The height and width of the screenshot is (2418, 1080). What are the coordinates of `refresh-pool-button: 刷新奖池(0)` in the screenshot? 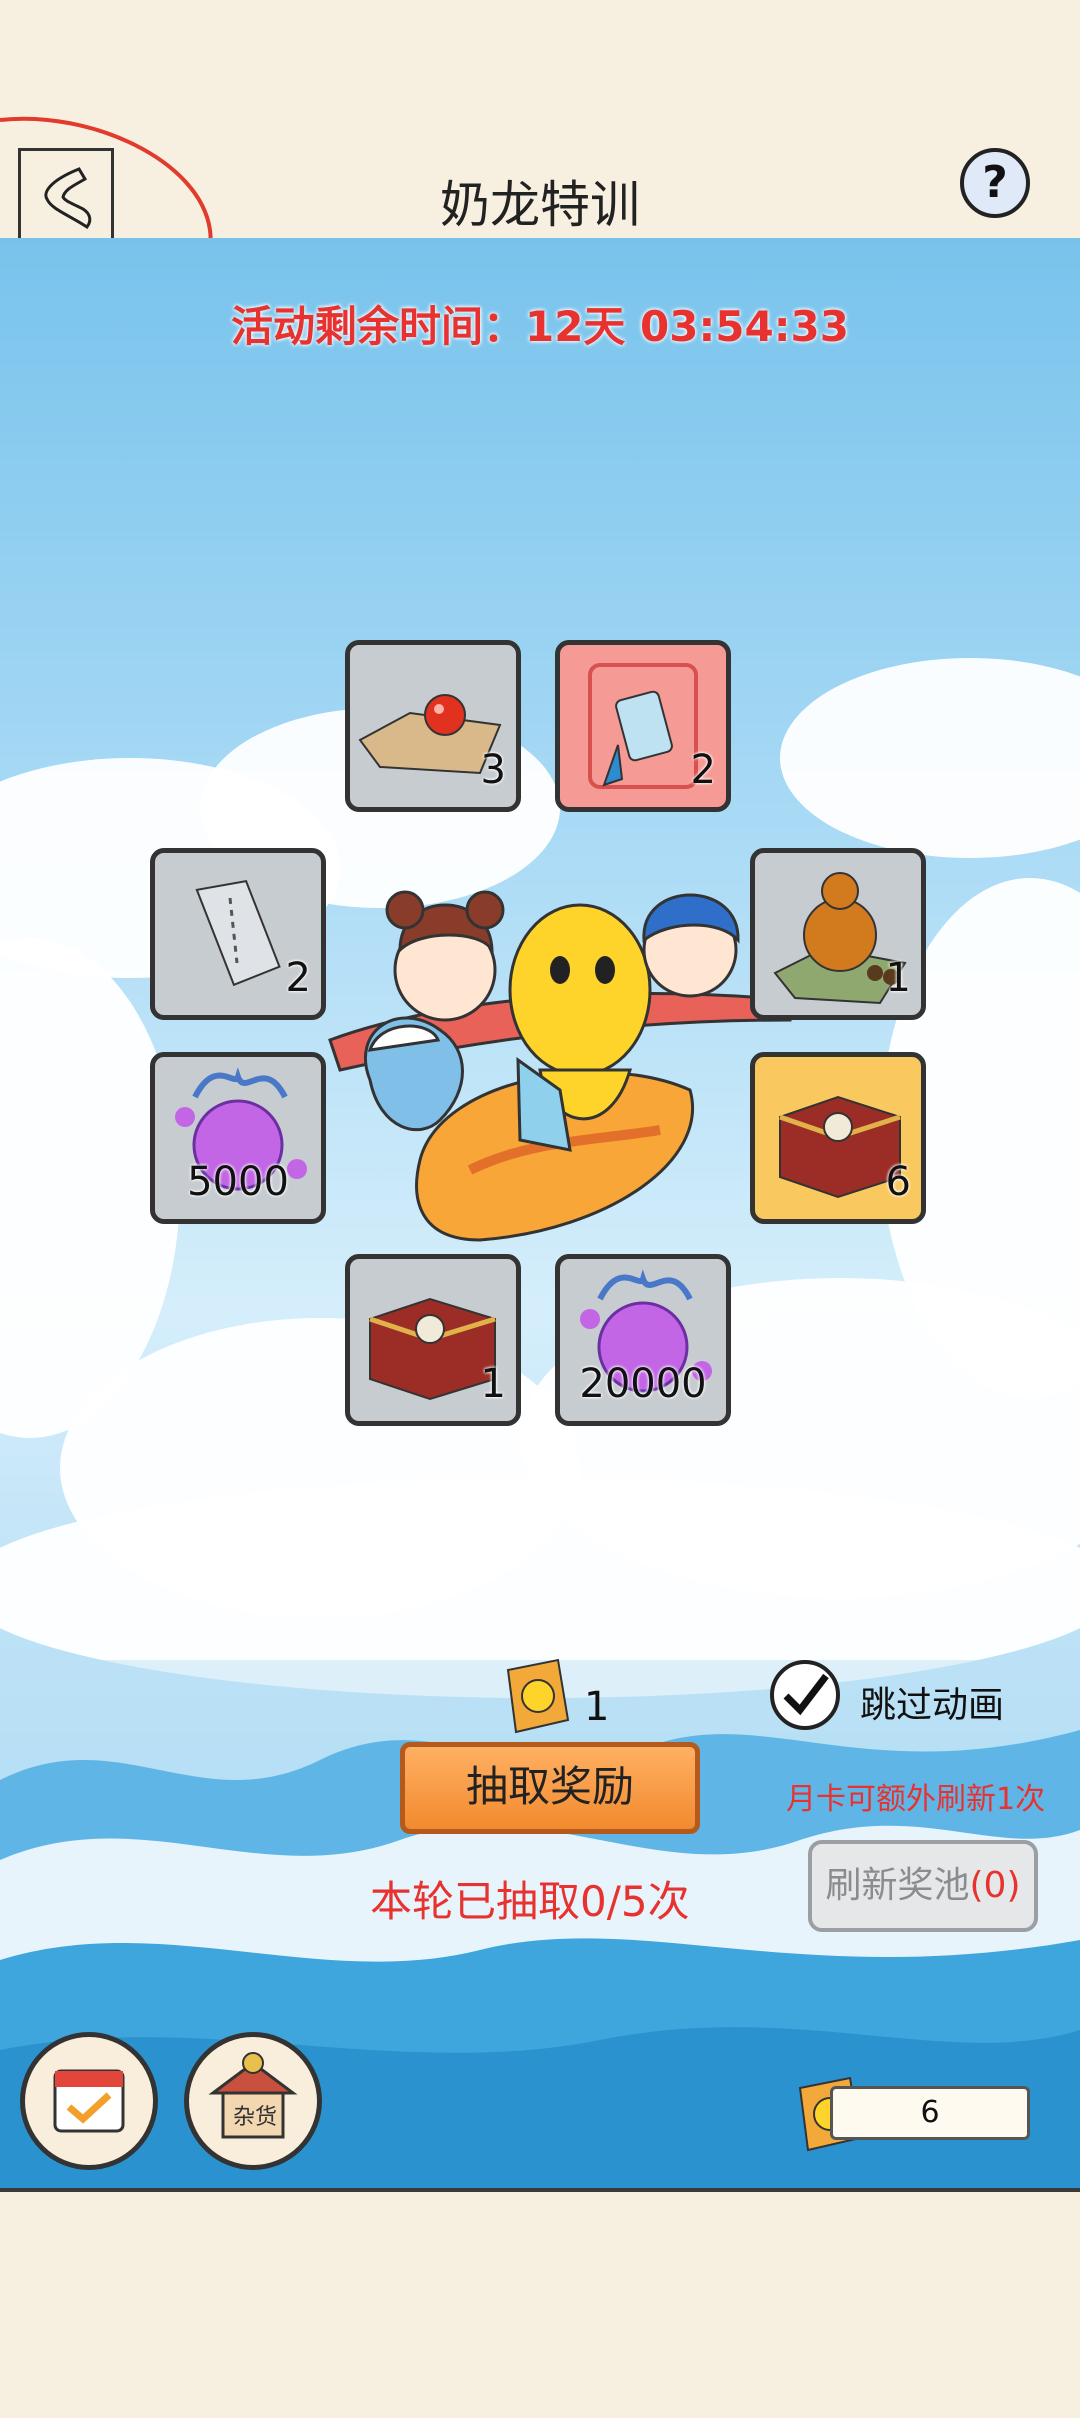 It's located at (923, 1886).